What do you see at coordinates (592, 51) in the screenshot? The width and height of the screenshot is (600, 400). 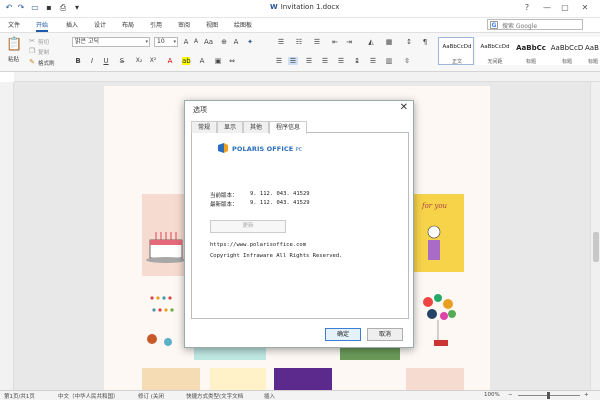 I see `style-heading-3: AaBbCcD 标题` at bounding box center [592, 51].